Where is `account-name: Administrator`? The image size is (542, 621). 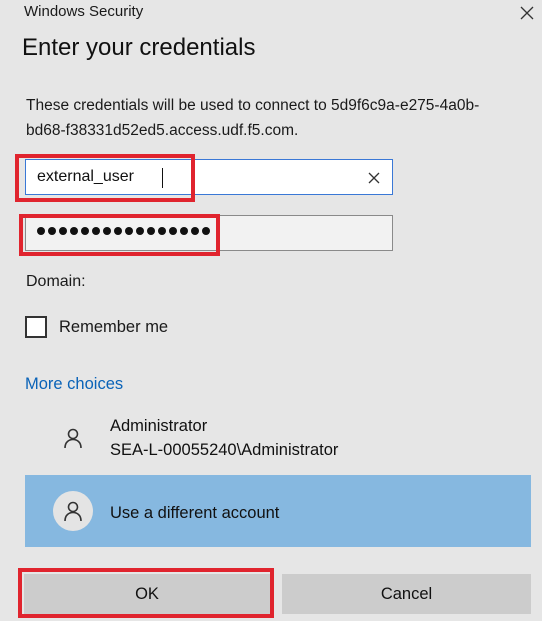 account-name: Administrator is located at coordinates (159, 426).